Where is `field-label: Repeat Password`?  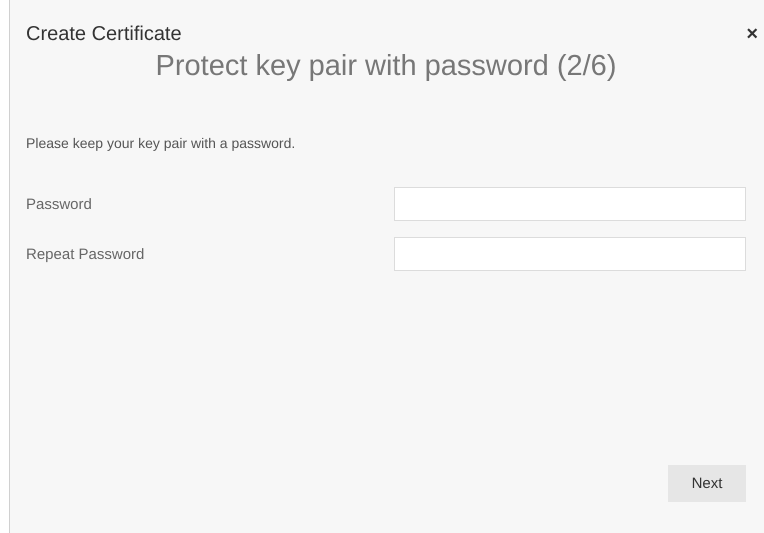
field-label: Repeat Password is located at coordinates (85, 254).